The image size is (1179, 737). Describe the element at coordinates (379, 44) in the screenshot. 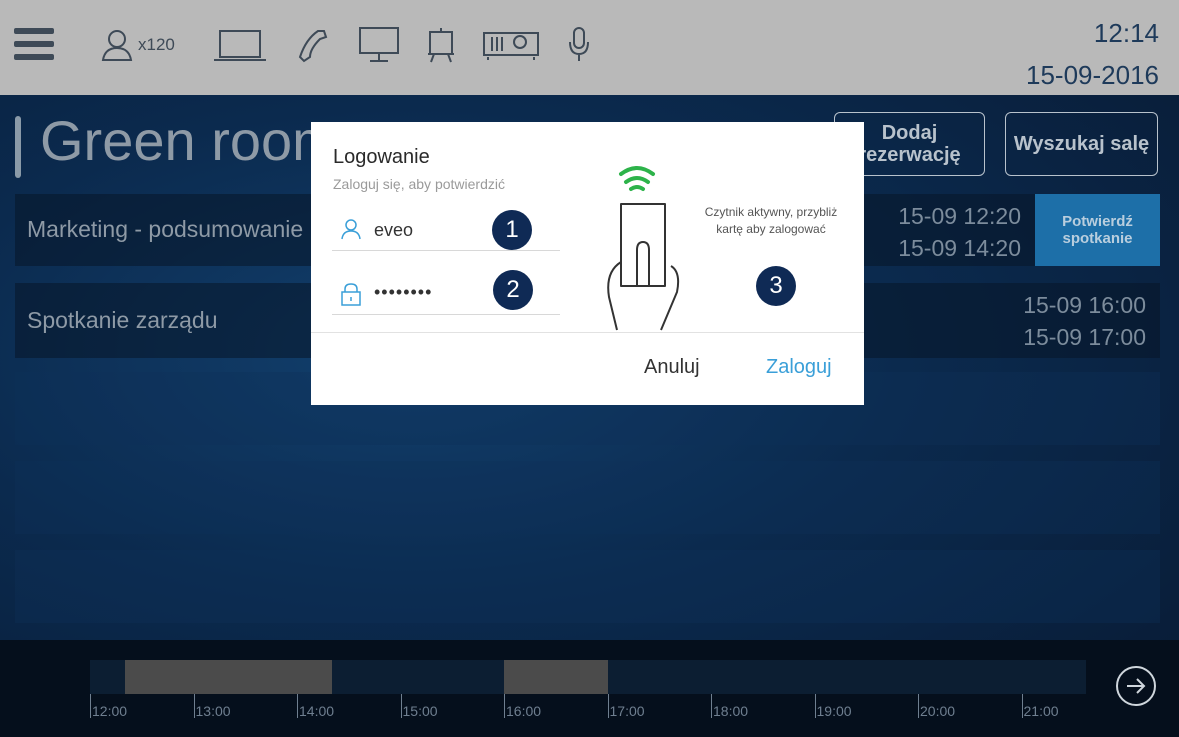

I see `monitor-icon` at that location.